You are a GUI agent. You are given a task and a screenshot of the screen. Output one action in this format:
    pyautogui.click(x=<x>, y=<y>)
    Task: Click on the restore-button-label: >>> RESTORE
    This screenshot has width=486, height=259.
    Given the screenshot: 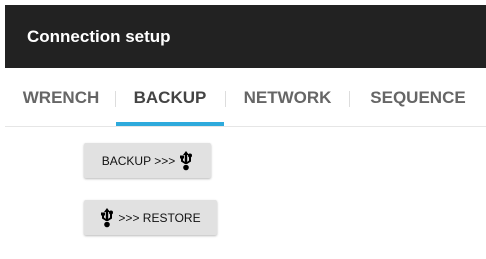 What is the action you would take?
    pyautogui.click(x=159, y=217)
    